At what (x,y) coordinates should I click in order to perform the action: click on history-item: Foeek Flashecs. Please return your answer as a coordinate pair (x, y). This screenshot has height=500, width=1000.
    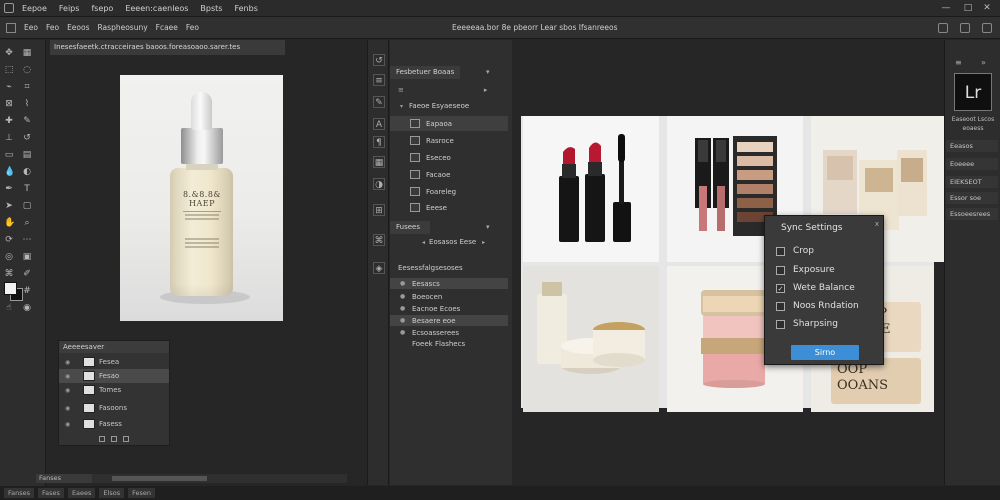
    Looking at the image, I should click on (449, 343).